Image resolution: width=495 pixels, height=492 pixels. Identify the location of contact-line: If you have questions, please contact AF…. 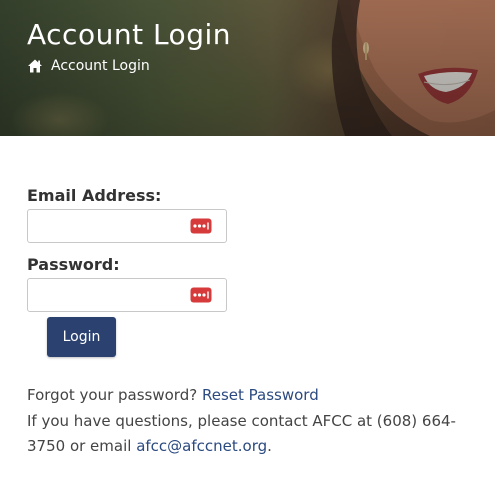
(257, 434).